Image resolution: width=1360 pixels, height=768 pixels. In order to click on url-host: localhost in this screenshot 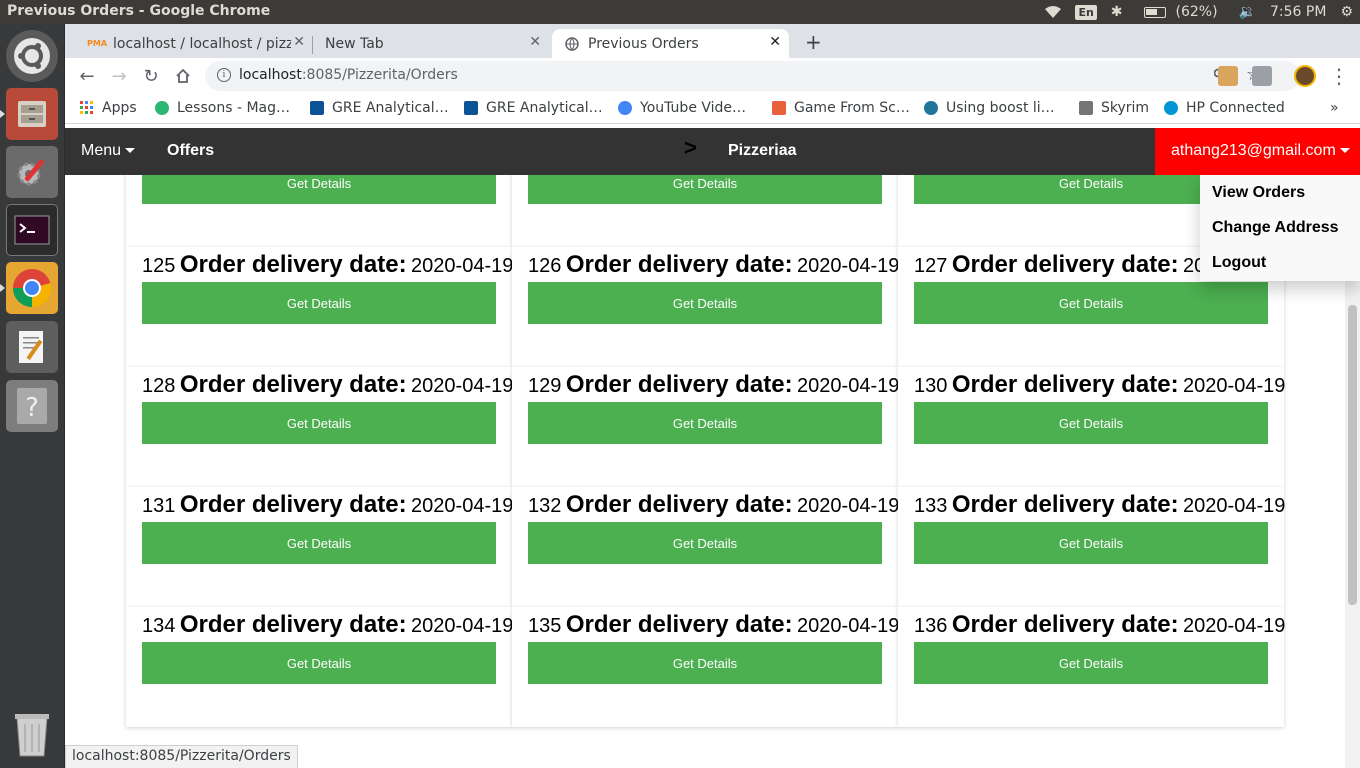, I will do `click(270, 75)`.